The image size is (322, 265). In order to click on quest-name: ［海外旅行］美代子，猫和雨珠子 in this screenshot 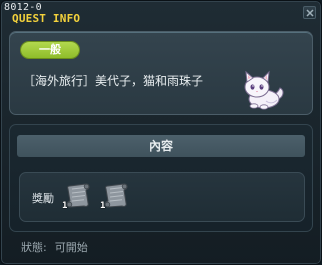, I will do `click(113, 81)`.